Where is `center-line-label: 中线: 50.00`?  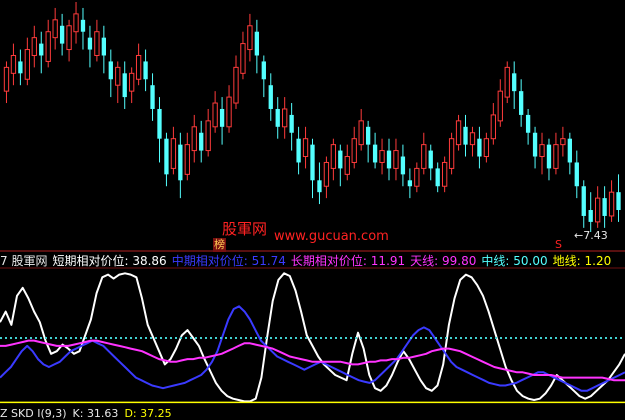 center-line-label: 中线: 50.00 is located at coordinates (514, 260).